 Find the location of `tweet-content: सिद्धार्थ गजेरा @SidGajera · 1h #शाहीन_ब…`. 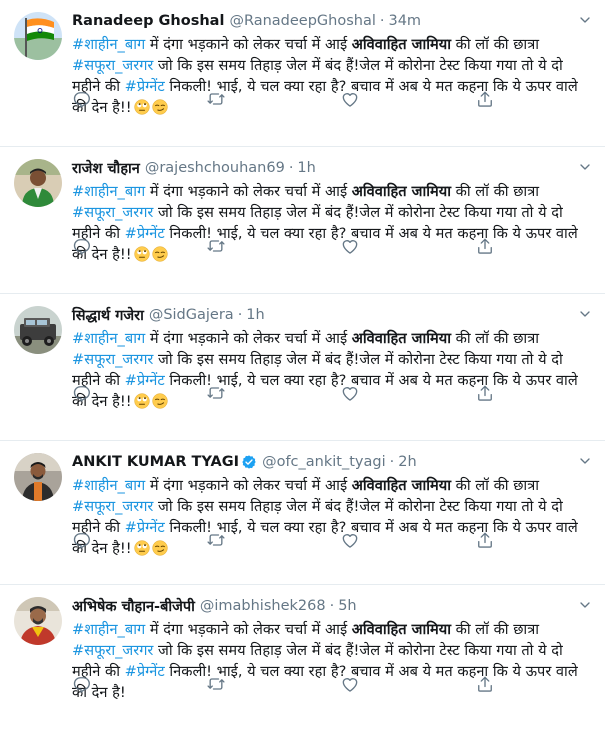

tweet-content: सिद्धार्थ गजेरा @SidGajera · 1h #शाहीन_ब… is located at coordinates (331, 358).